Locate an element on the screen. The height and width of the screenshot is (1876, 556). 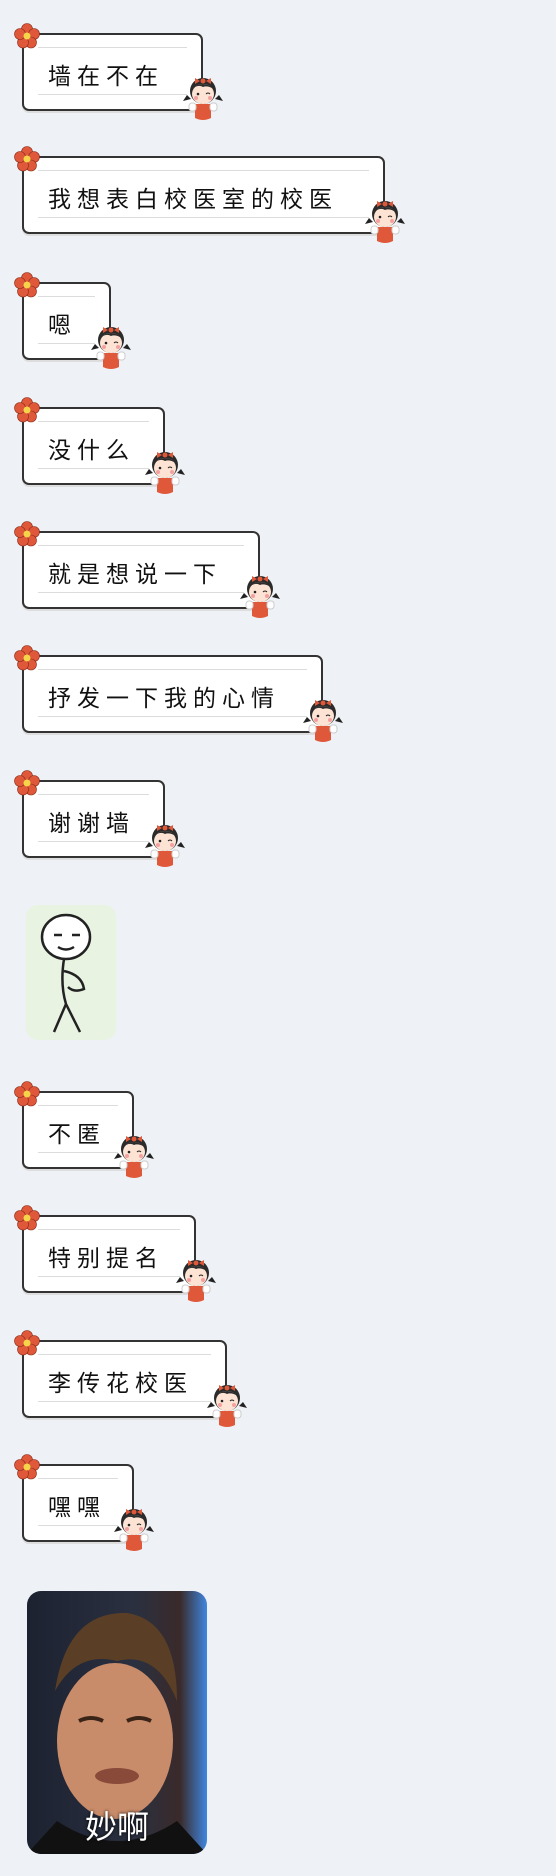
message-bubble: 李传花校医 is located at coordinates (130, 1378).